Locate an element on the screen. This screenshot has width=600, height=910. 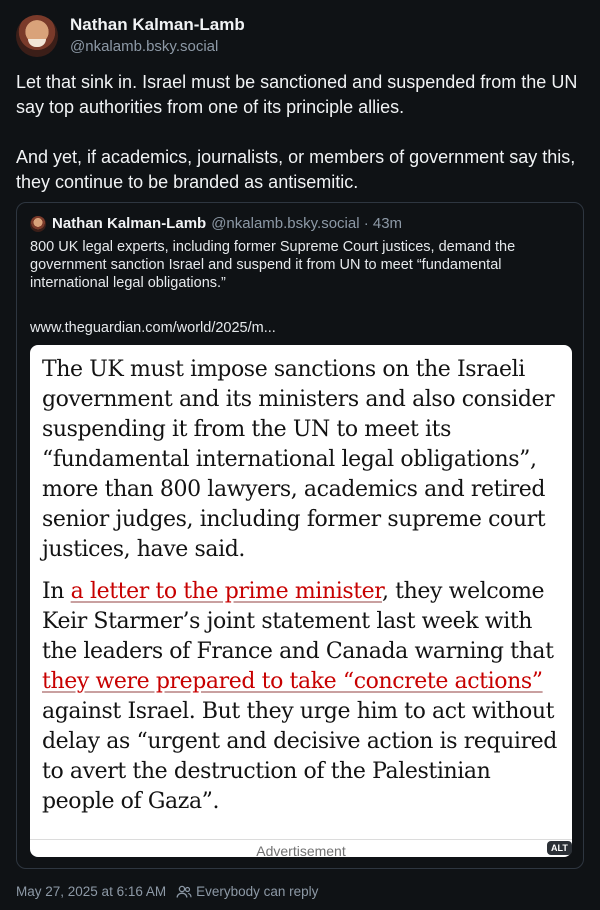
author-display-name: Nathan Kalman-Lamb is located at coordinates (157, 25).